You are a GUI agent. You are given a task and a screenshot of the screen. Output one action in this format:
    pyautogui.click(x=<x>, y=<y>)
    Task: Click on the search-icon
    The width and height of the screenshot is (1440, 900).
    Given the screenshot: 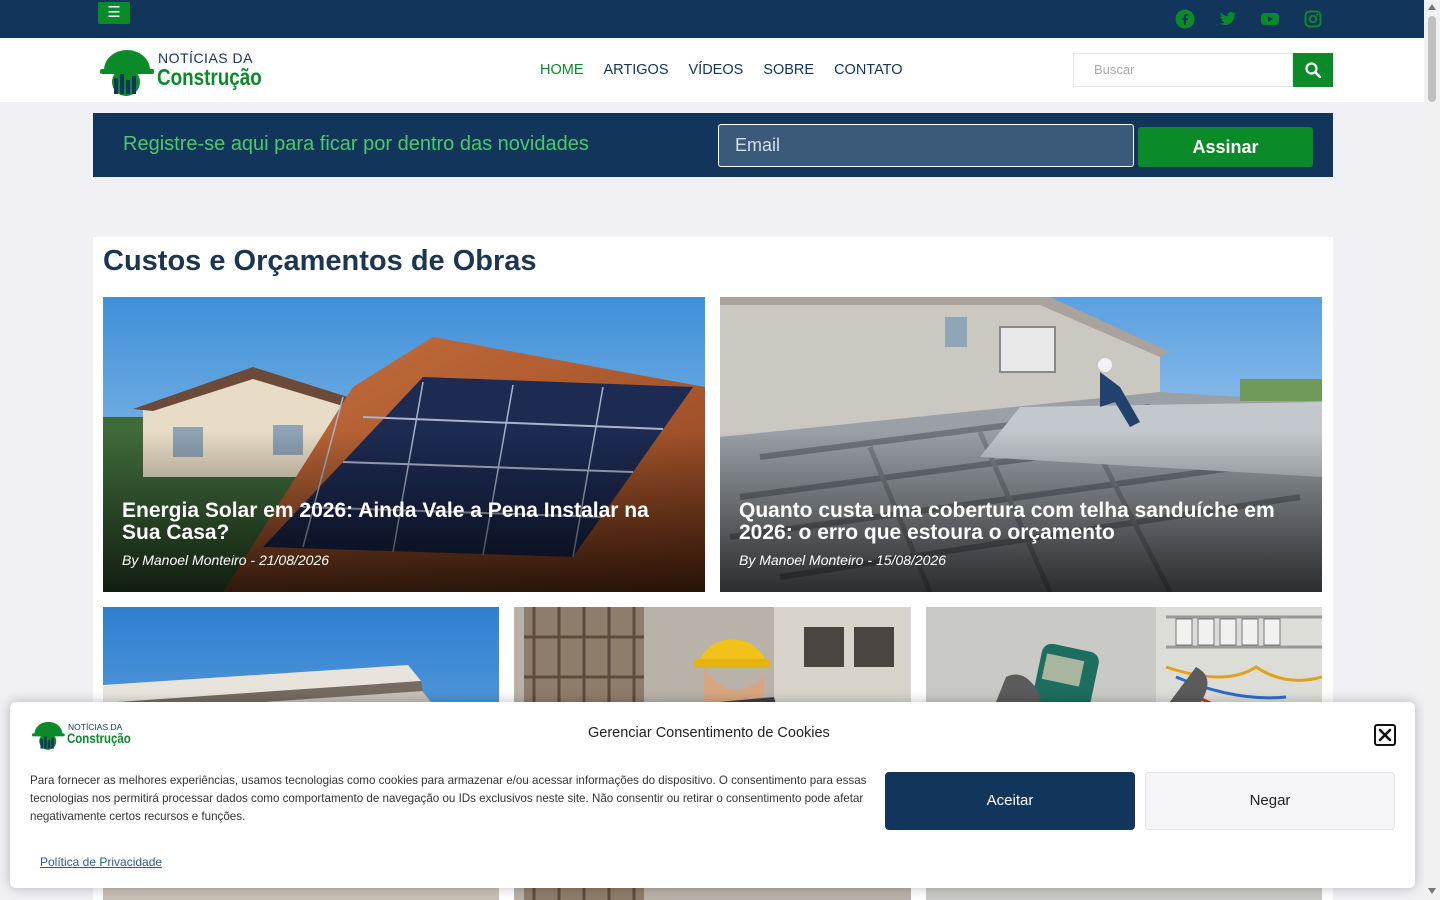 What is the action you would take?
    pyautogui.click(x=1313, y=70)
    